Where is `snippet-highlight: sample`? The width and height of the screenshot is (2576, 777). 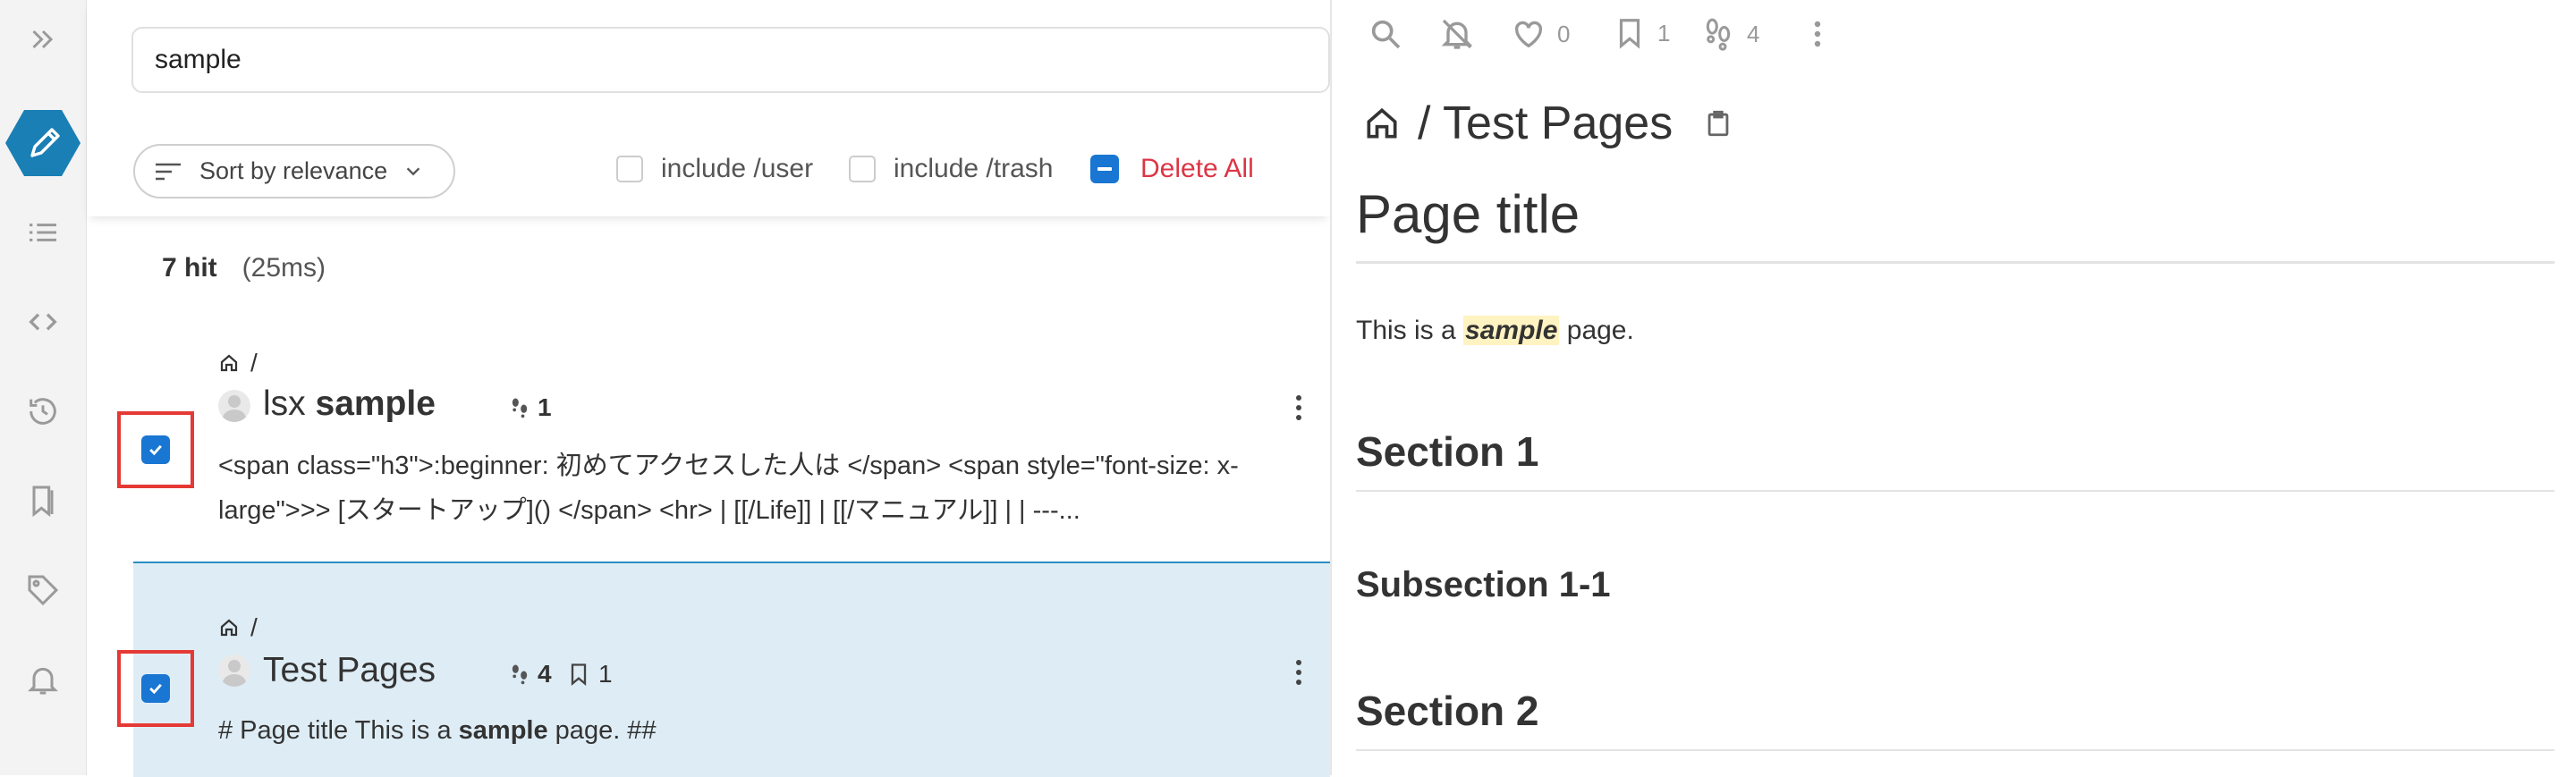 snippet-highlight: sample is located at coordinates (503, 731).